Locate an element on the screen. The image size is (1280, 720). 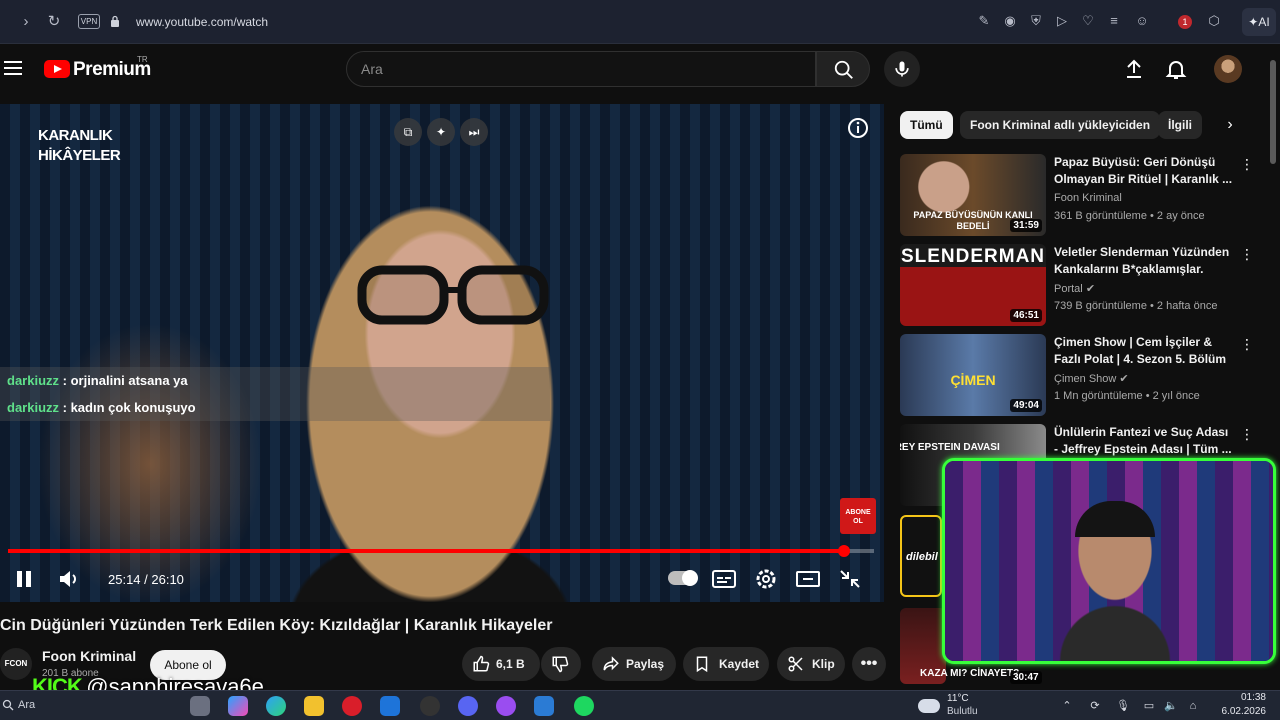
youtube-logo-icon is located at coordinates (57, 69).